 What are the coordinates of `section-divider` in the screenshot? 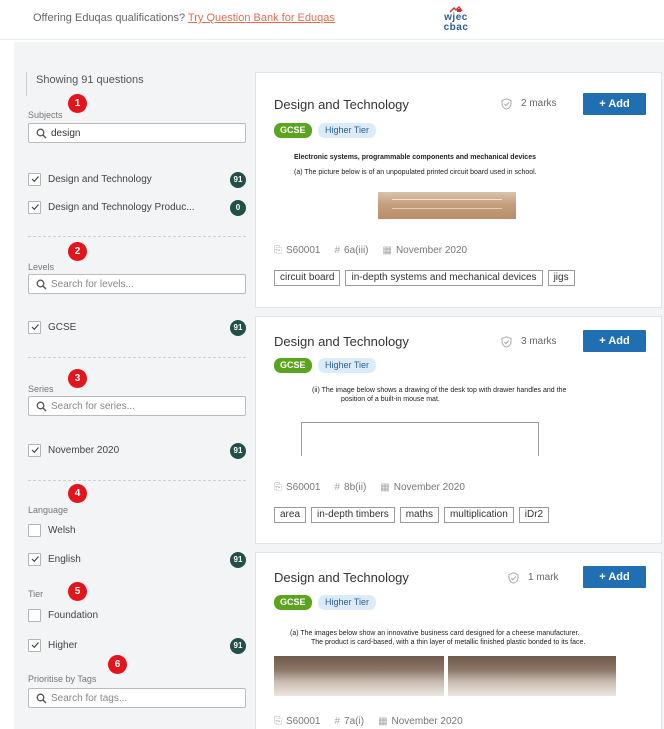 It's located at (137, 357).